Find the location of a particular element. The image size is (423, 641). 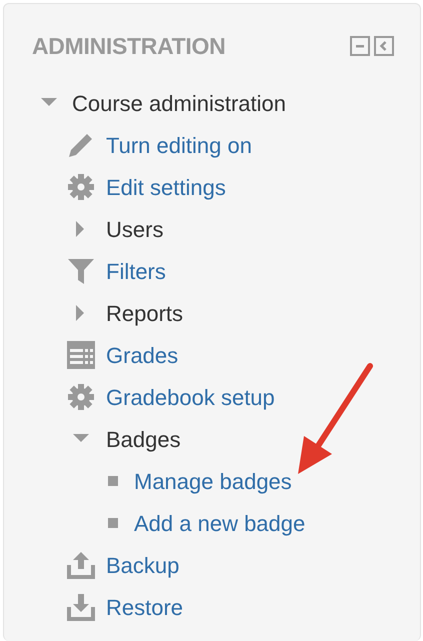

menu-link: Backup is located at coordinates (143, 565).